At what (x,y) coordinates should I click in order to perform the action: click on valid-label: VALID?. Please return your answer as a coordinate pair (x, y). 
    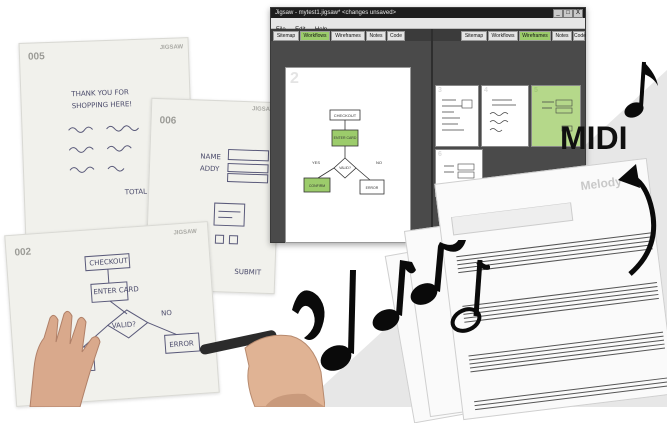
    Looking at the image, I should click on (345, 168).